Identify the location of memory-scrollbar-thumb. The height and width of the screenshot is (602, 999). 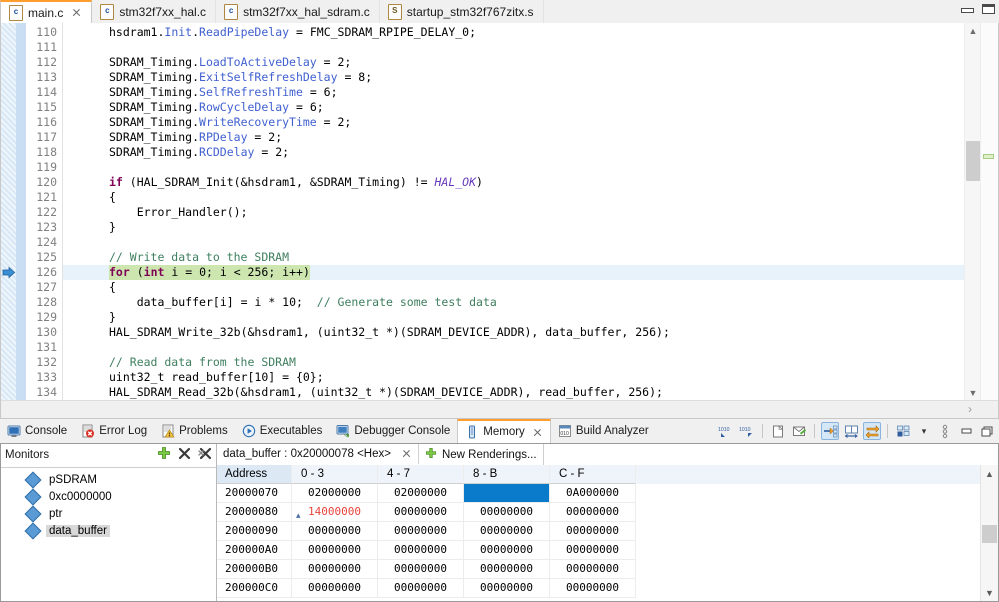
(989, 534).